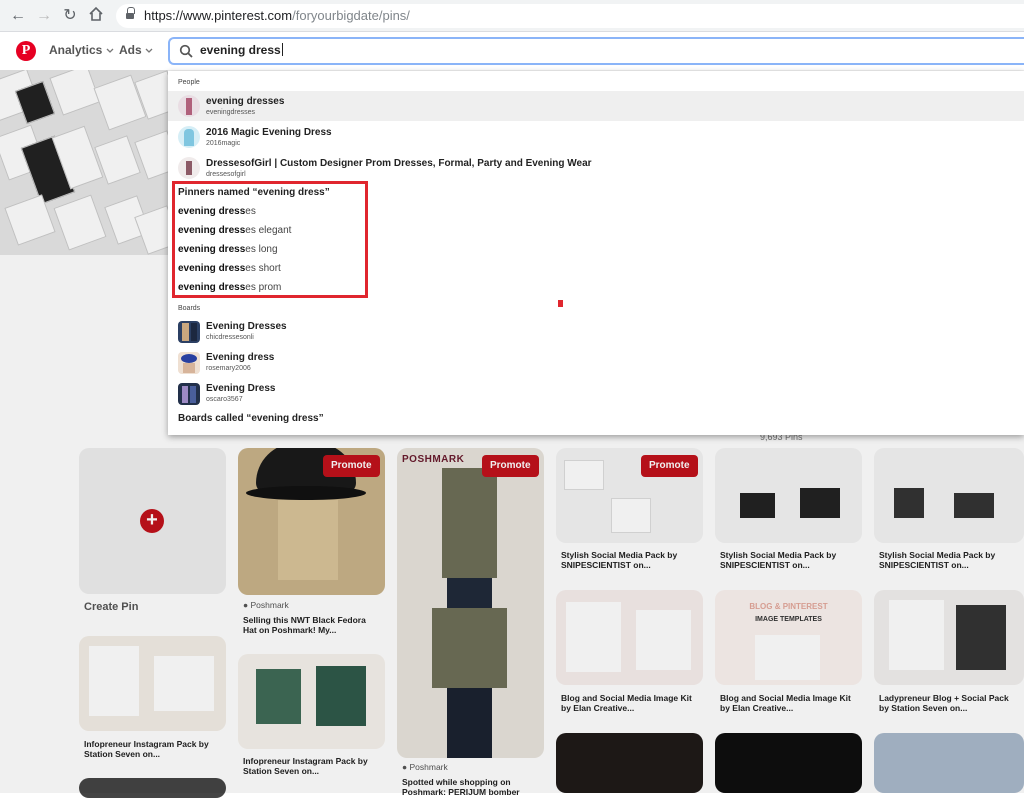 The height and width of the screenshot is (798, 1024). Describe the element at coordinates (130, 13) in the screenshot. I see `lock-icon` at that location.